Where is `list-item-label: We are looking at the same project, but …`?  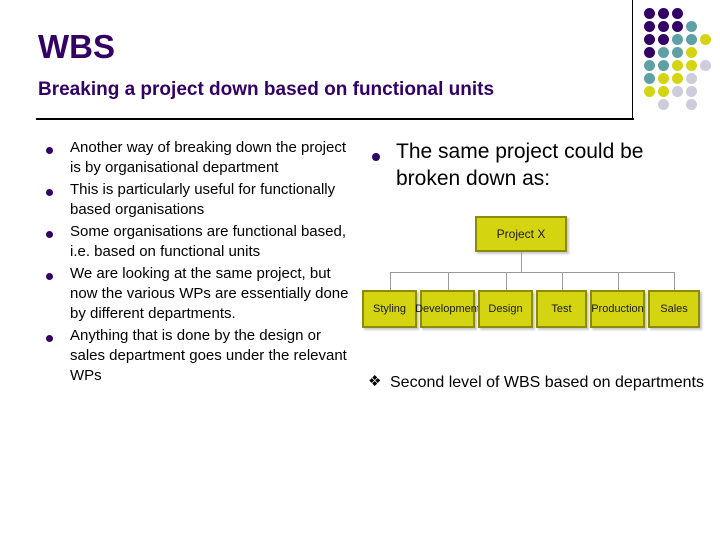
list-item-label: We are looking at the same project, but … is located at coordinates (209, 293).